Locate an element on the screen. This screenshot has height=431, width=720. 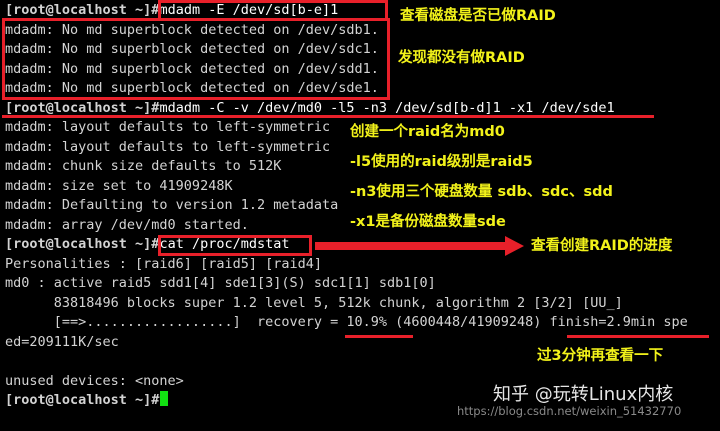
output-line: mdadm: array /dev/md0 started. is located at coordinates (127, 224).